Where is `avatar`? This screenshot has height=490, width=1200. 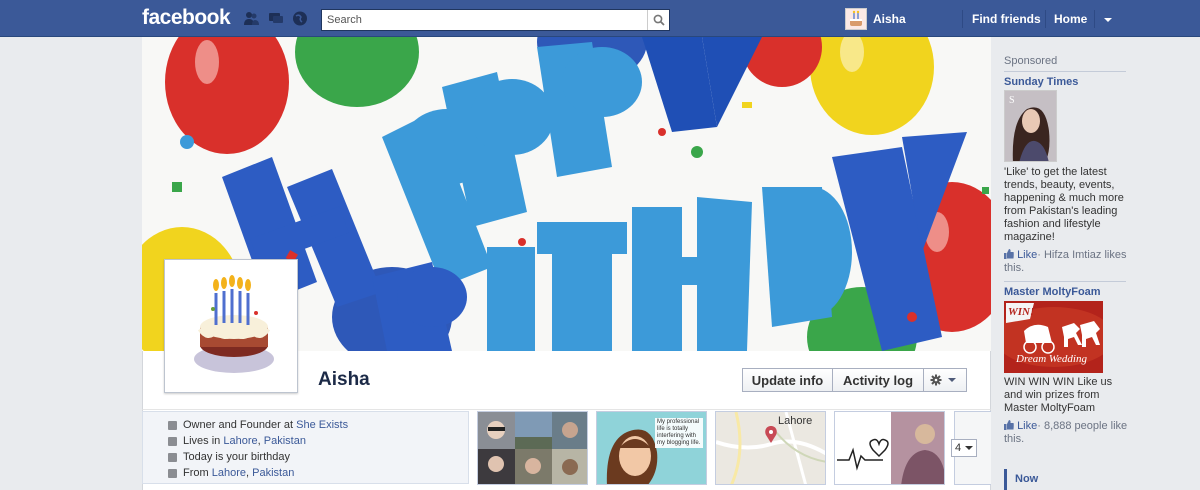 avatar is located at coordinates (856, 19).